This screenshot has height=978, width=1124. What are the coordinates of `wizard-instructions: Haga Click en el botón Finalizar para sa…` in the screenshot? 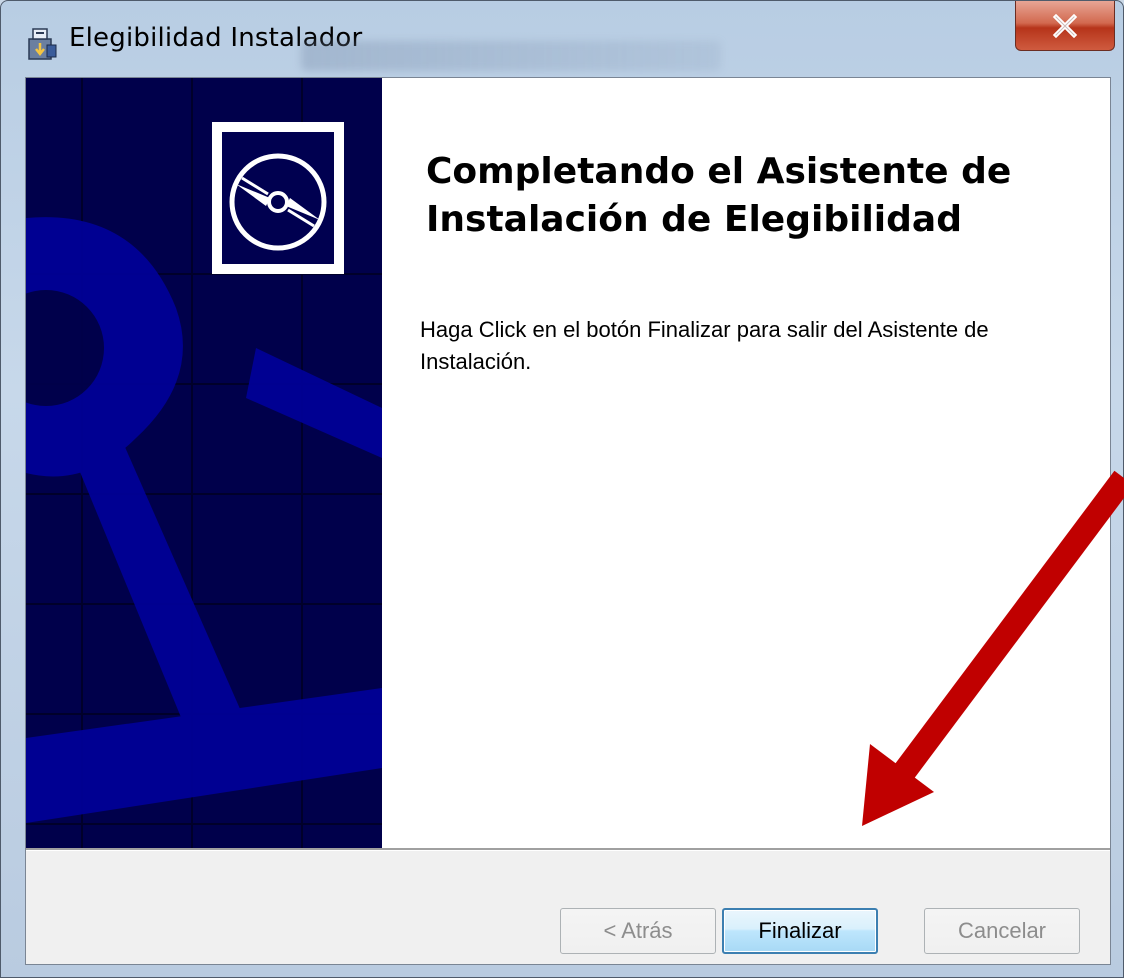 It's located at (704, 345).